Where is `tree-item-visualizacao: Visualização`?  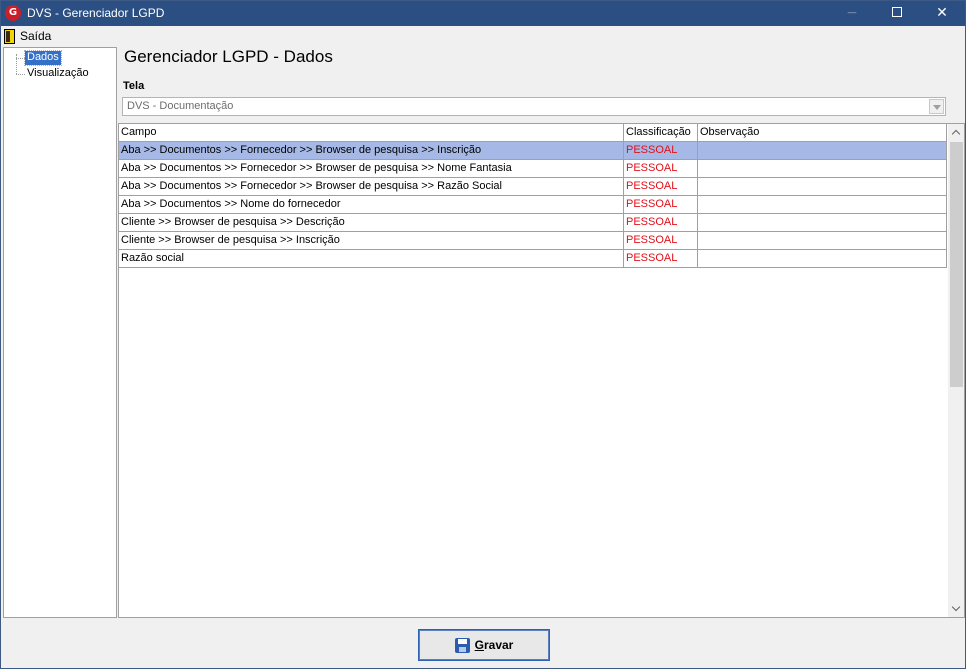
tree-item-visualizacao: Visualização is located at coordinates (58, 74).